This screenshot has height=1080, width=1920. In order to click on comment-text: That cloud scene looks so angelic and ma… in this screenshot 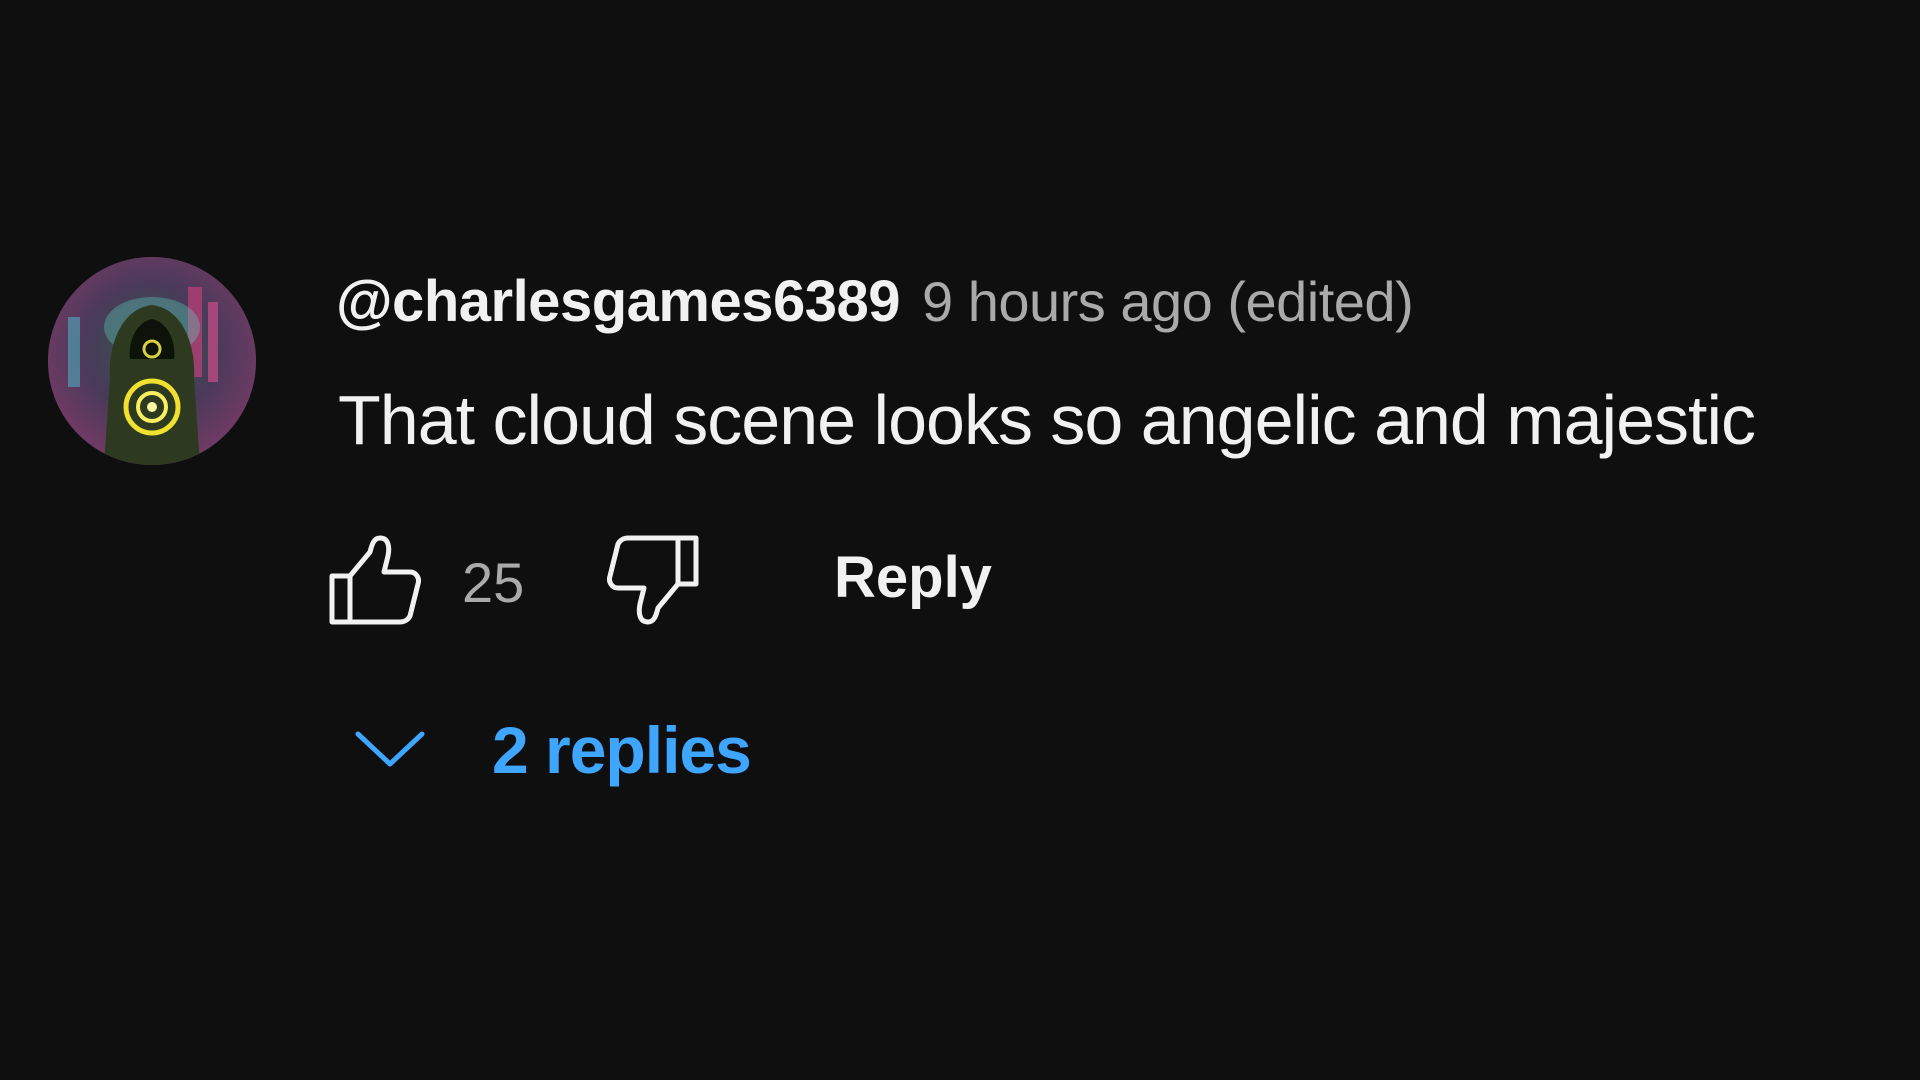, I will do `click(1047, 420)`.